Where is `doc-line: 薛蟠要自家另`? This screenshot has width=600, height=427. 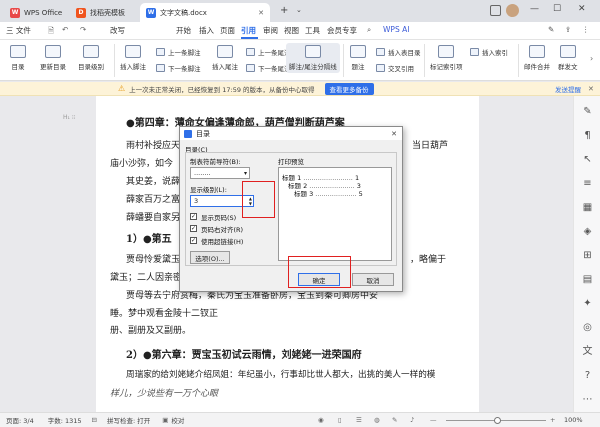
doc-line: 薛蟠要自家另 is located at coordinates (153, 218).